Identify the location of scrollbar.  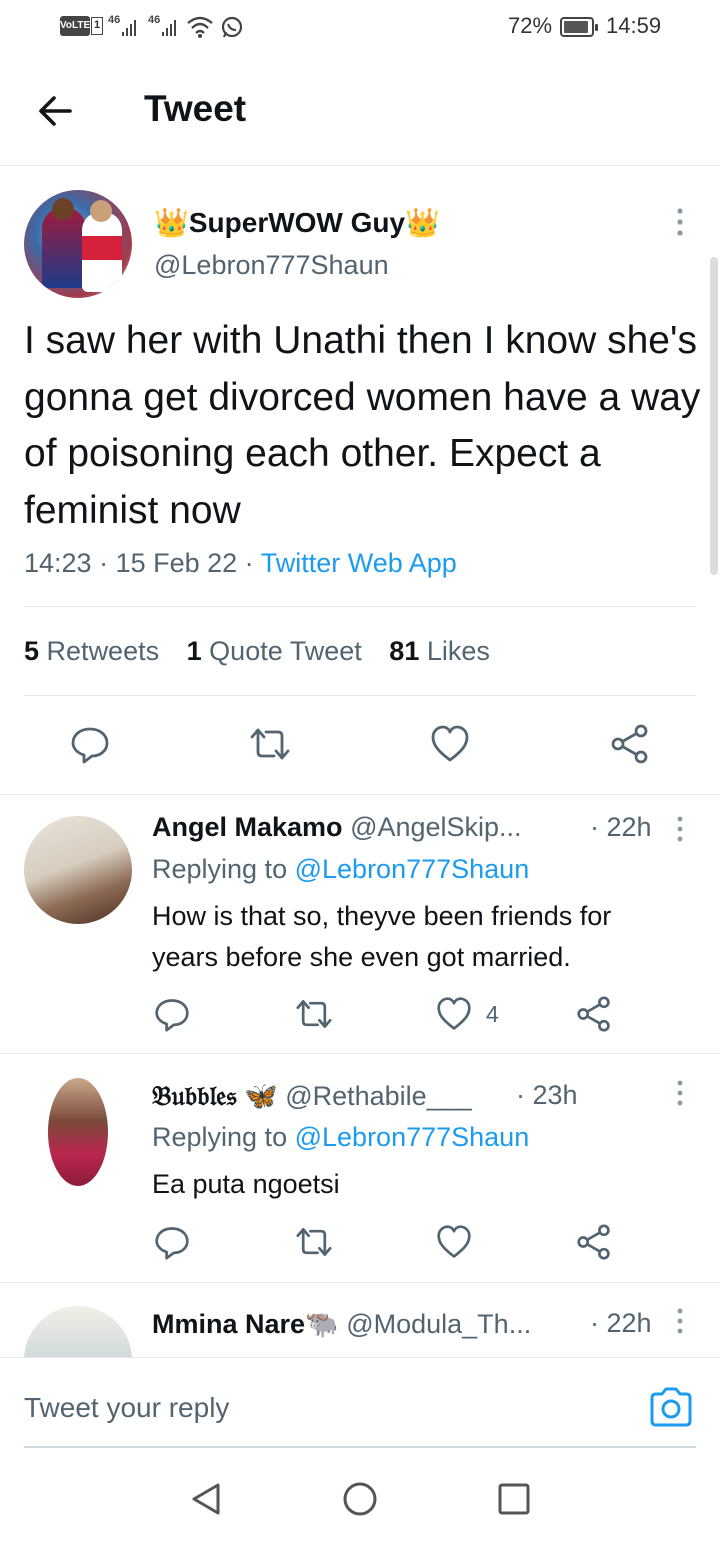
(714, 416).